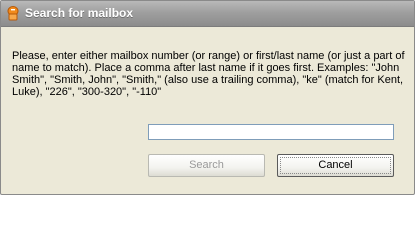 Image resolution: width=417 pixels, height=240 pixels. What do you see at coordinates (207, 14) in the screenshot?
I see `title-bar: Search for mailbox` at bounding box center [207, 14].